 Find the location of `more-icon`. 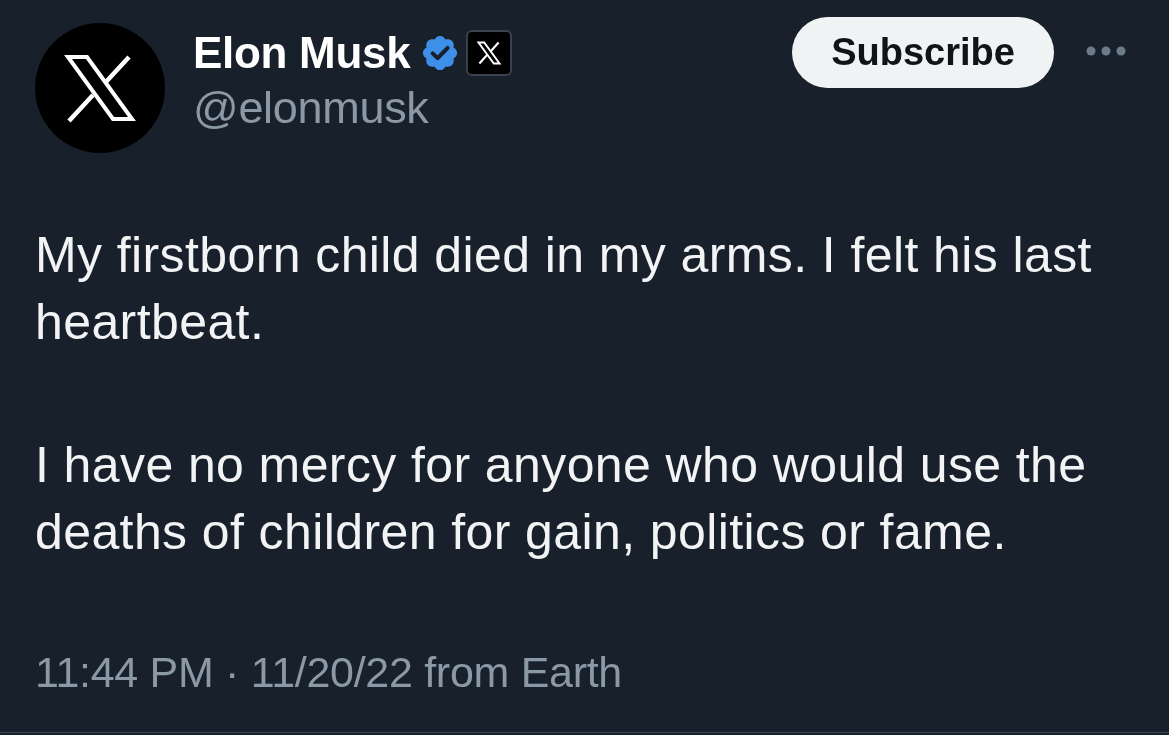

more-icon is located at coordinates (1106, 50).